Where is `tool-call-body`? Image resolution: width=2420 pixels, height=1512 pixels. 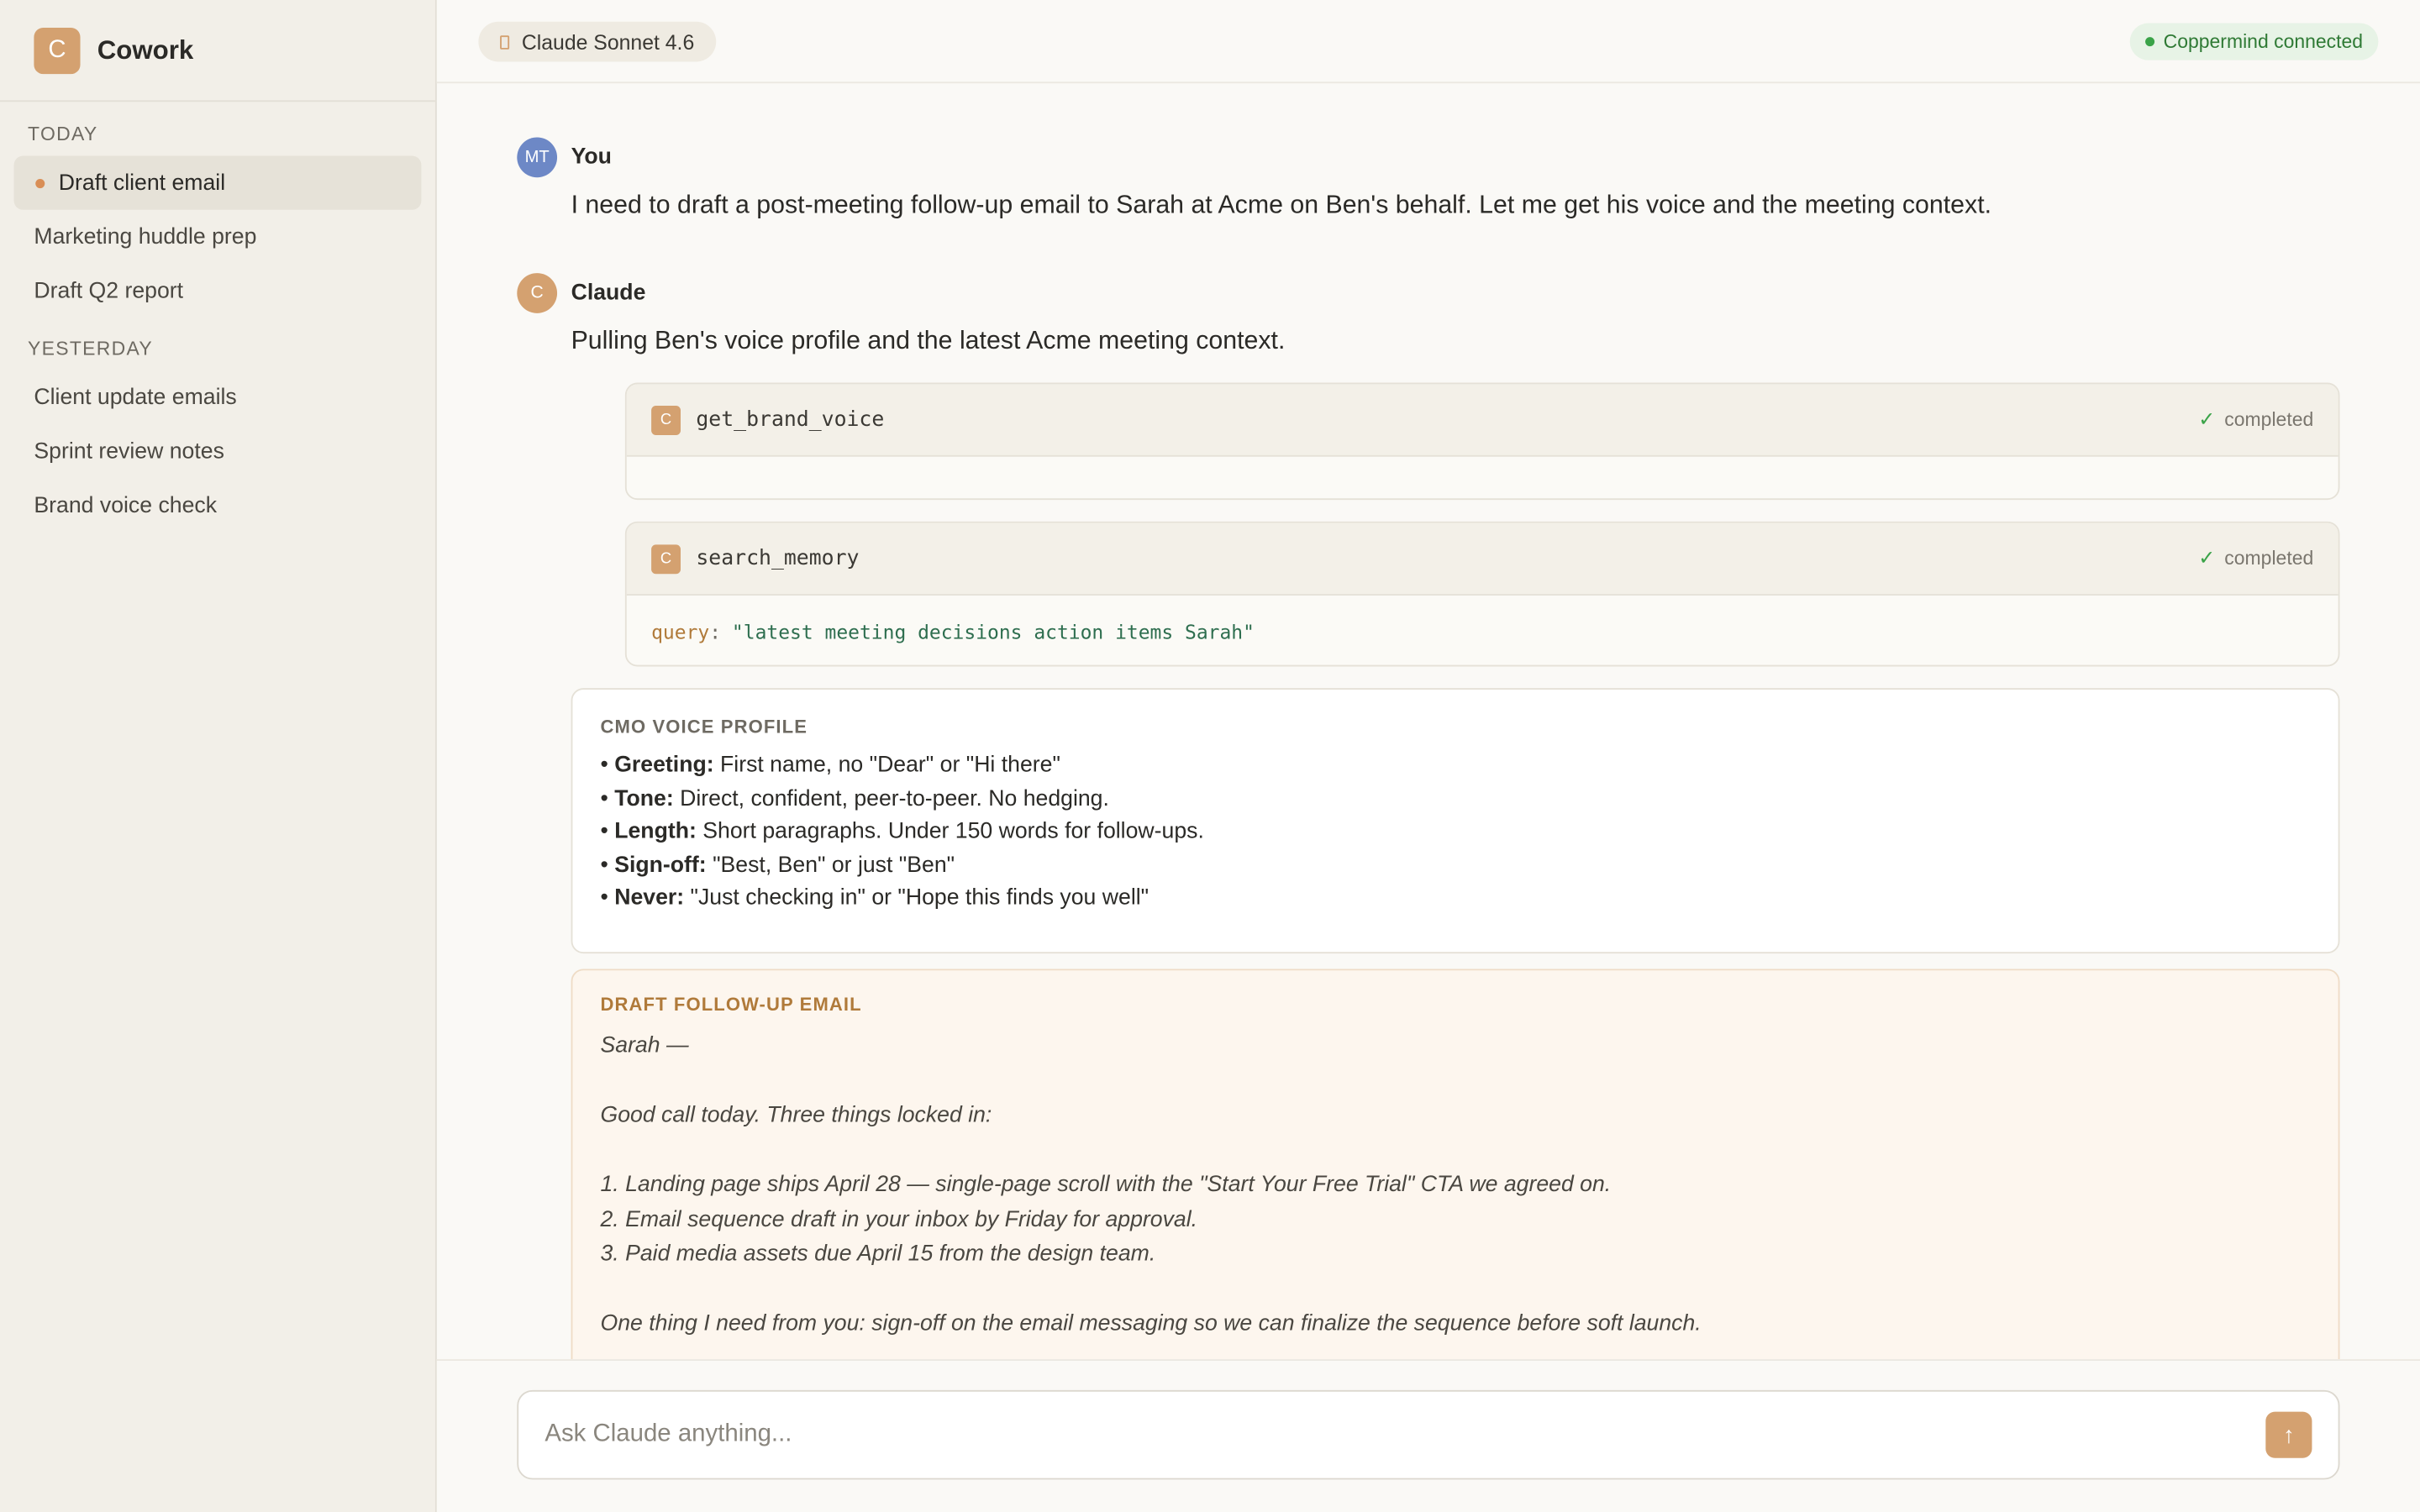 tool-call-body is located at coordinates (1482, 478).